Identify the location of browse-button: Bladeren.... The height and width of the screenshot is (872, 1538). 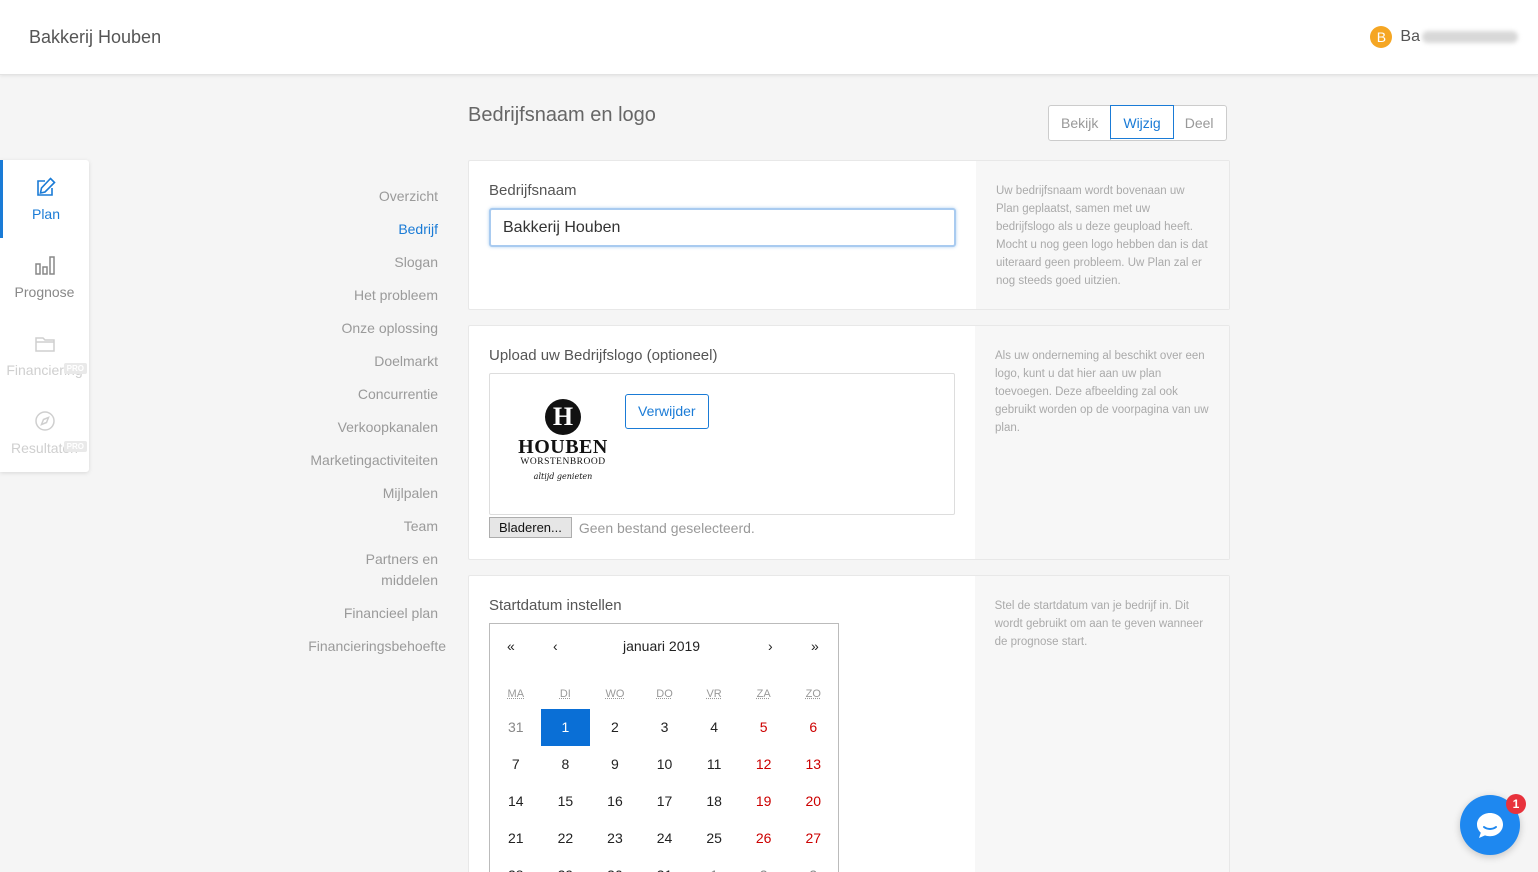
(530, 527).